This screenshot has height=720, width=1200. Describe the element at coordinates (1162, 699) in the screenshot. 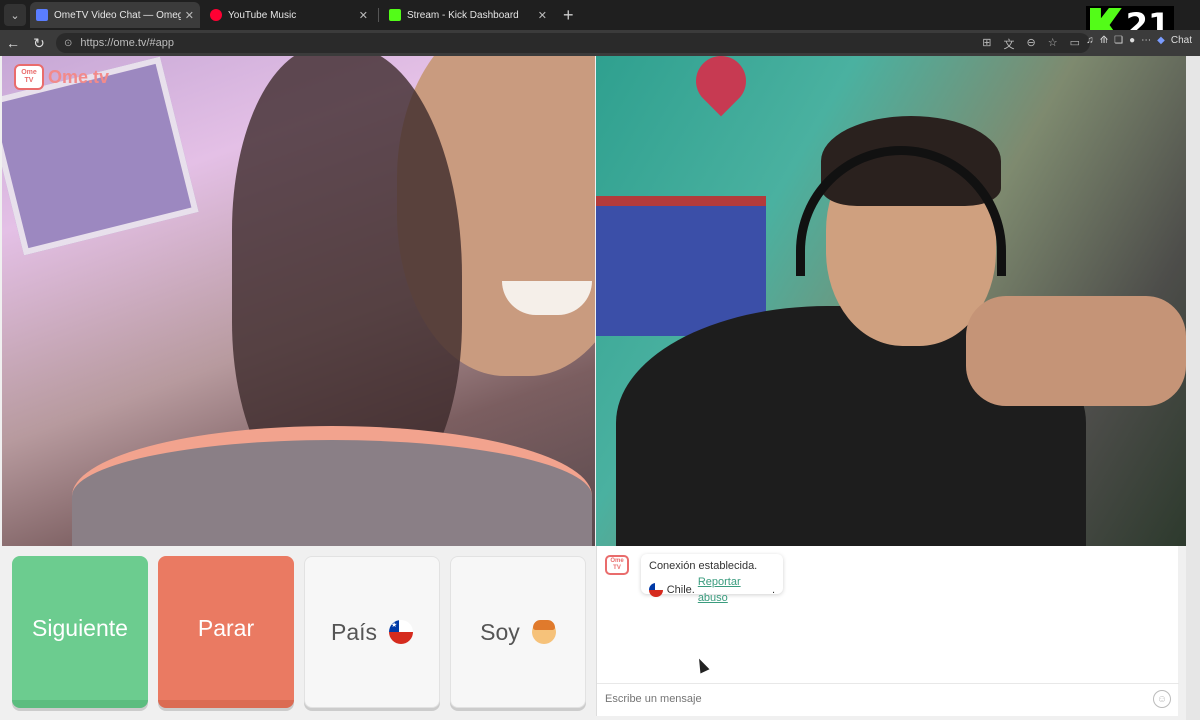

I see `emoji-icon: ☺` at that location.